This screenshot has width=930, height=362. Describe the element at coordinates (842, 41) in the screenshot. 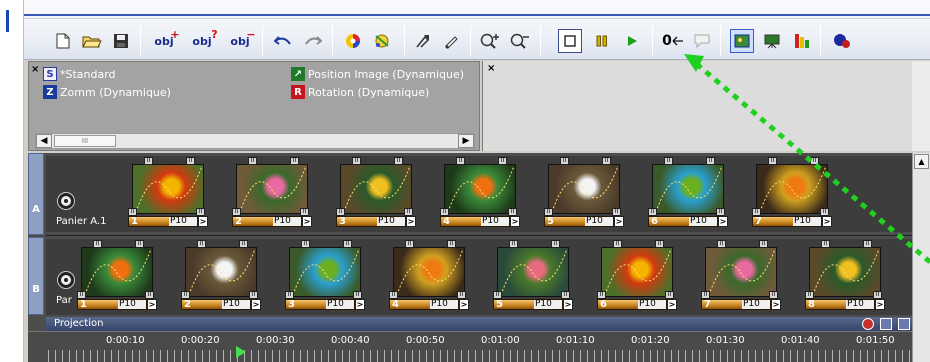

I see `palette-button` at that location.